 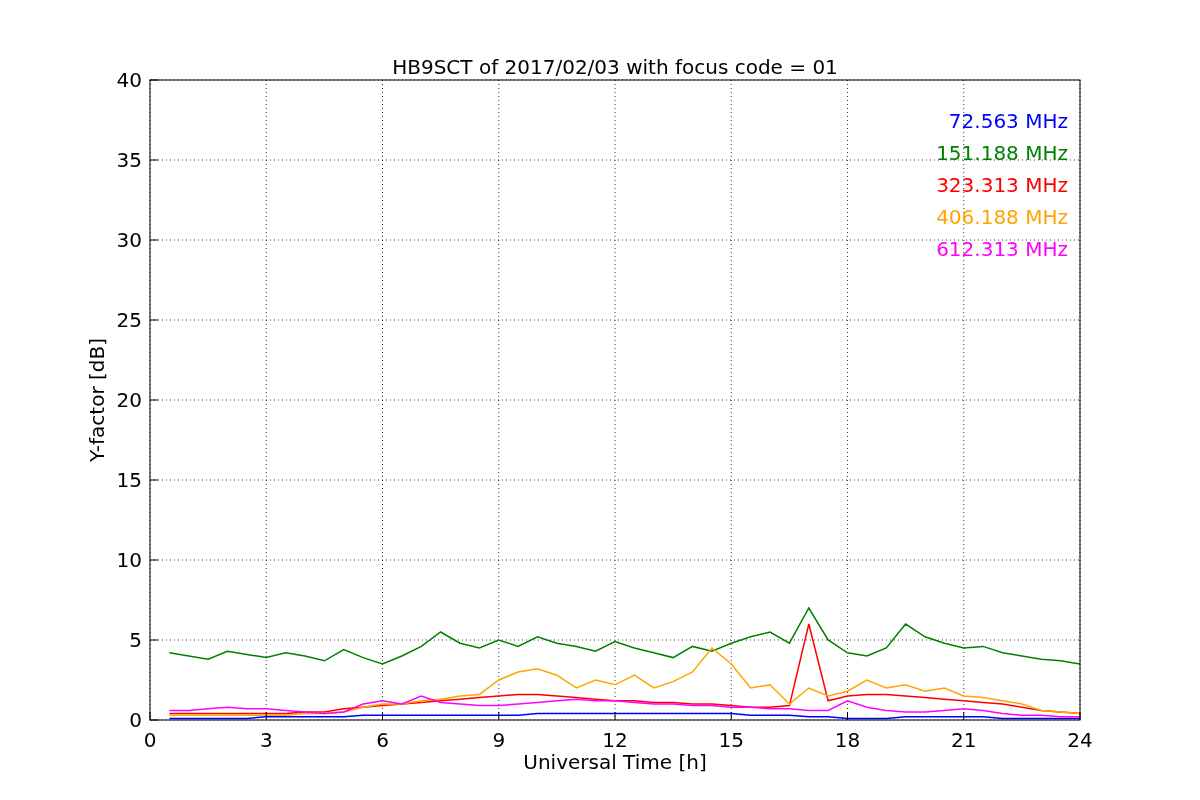 What do you see at coordinates (129, 80) in the screenshot?
I see `tick-label: 40` at bounding box center [129, 80].